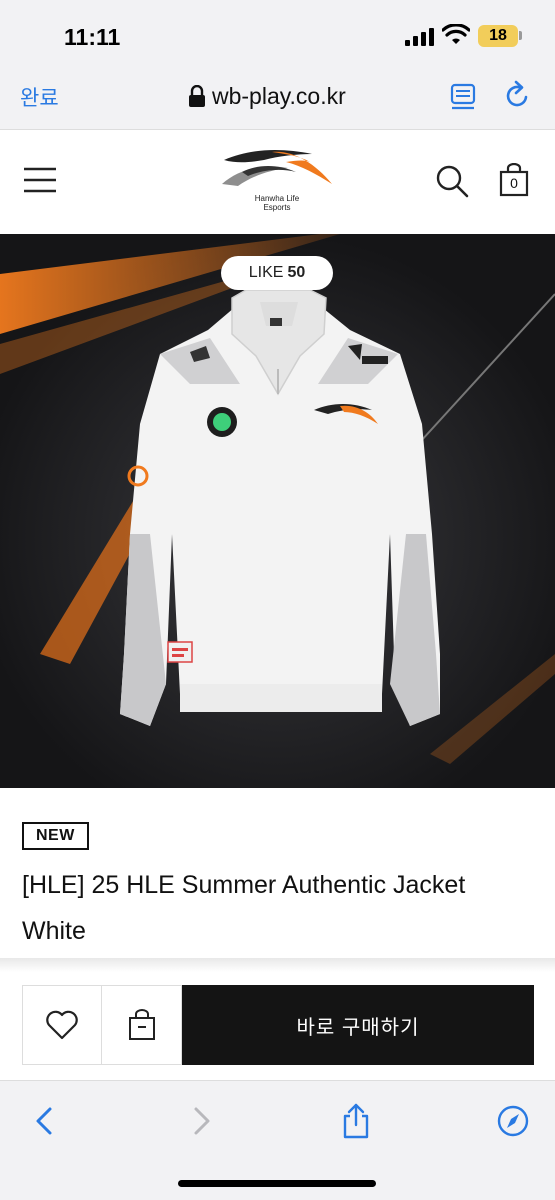  What do you see at coordinates (197, 96) in the screenshot?
I see `lock-icon` at bounding box center [197, 96].